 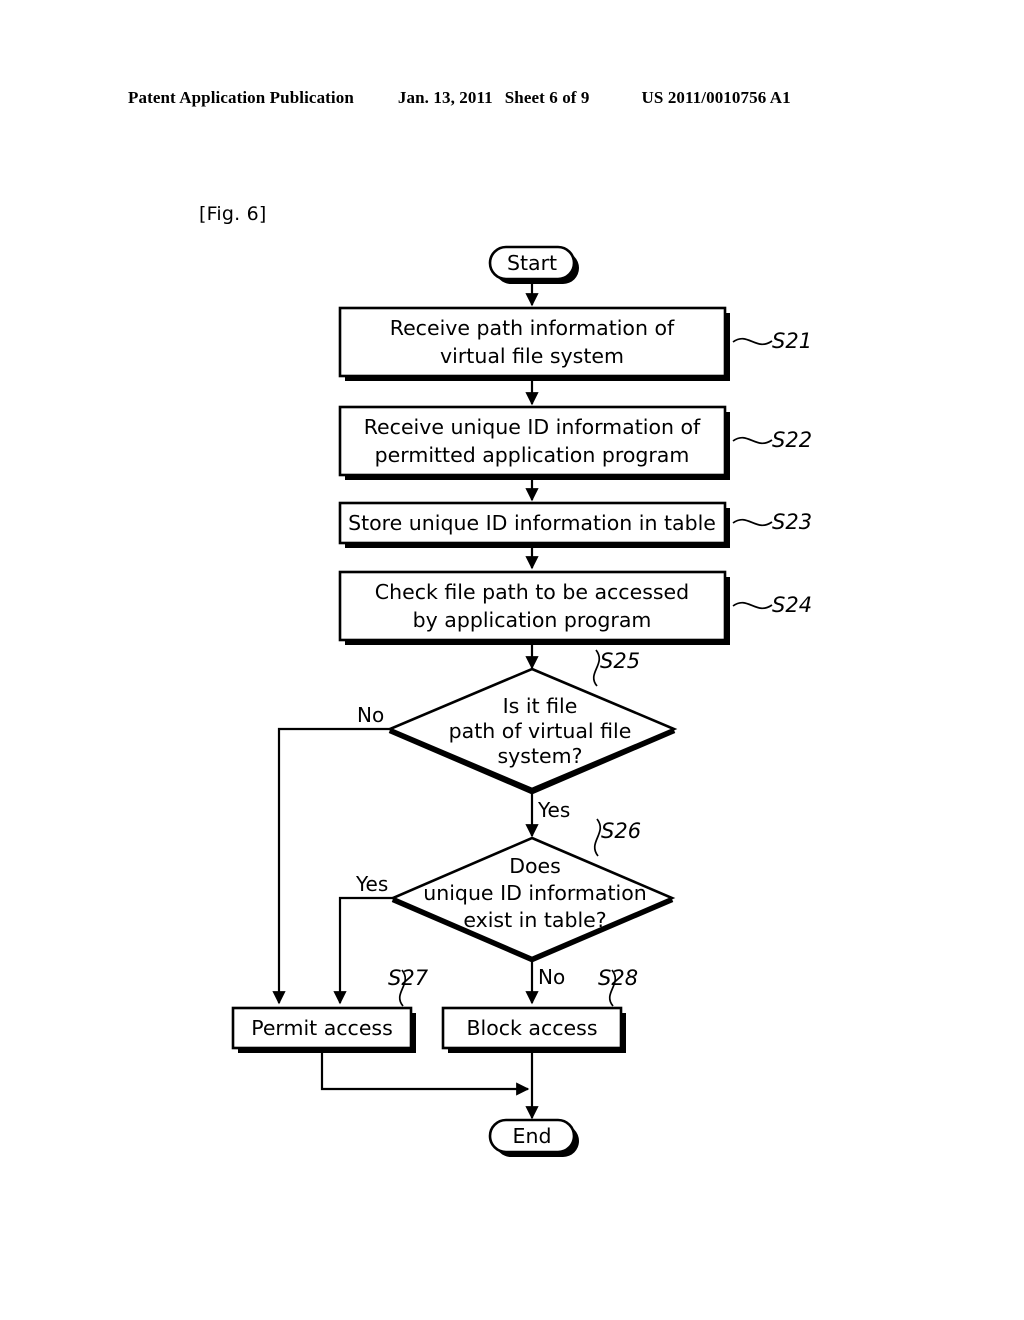 What do you see at coordinates (792, 522) in the screenshot?
I see `ref-s23: S23` at bounding box center [792, 522].